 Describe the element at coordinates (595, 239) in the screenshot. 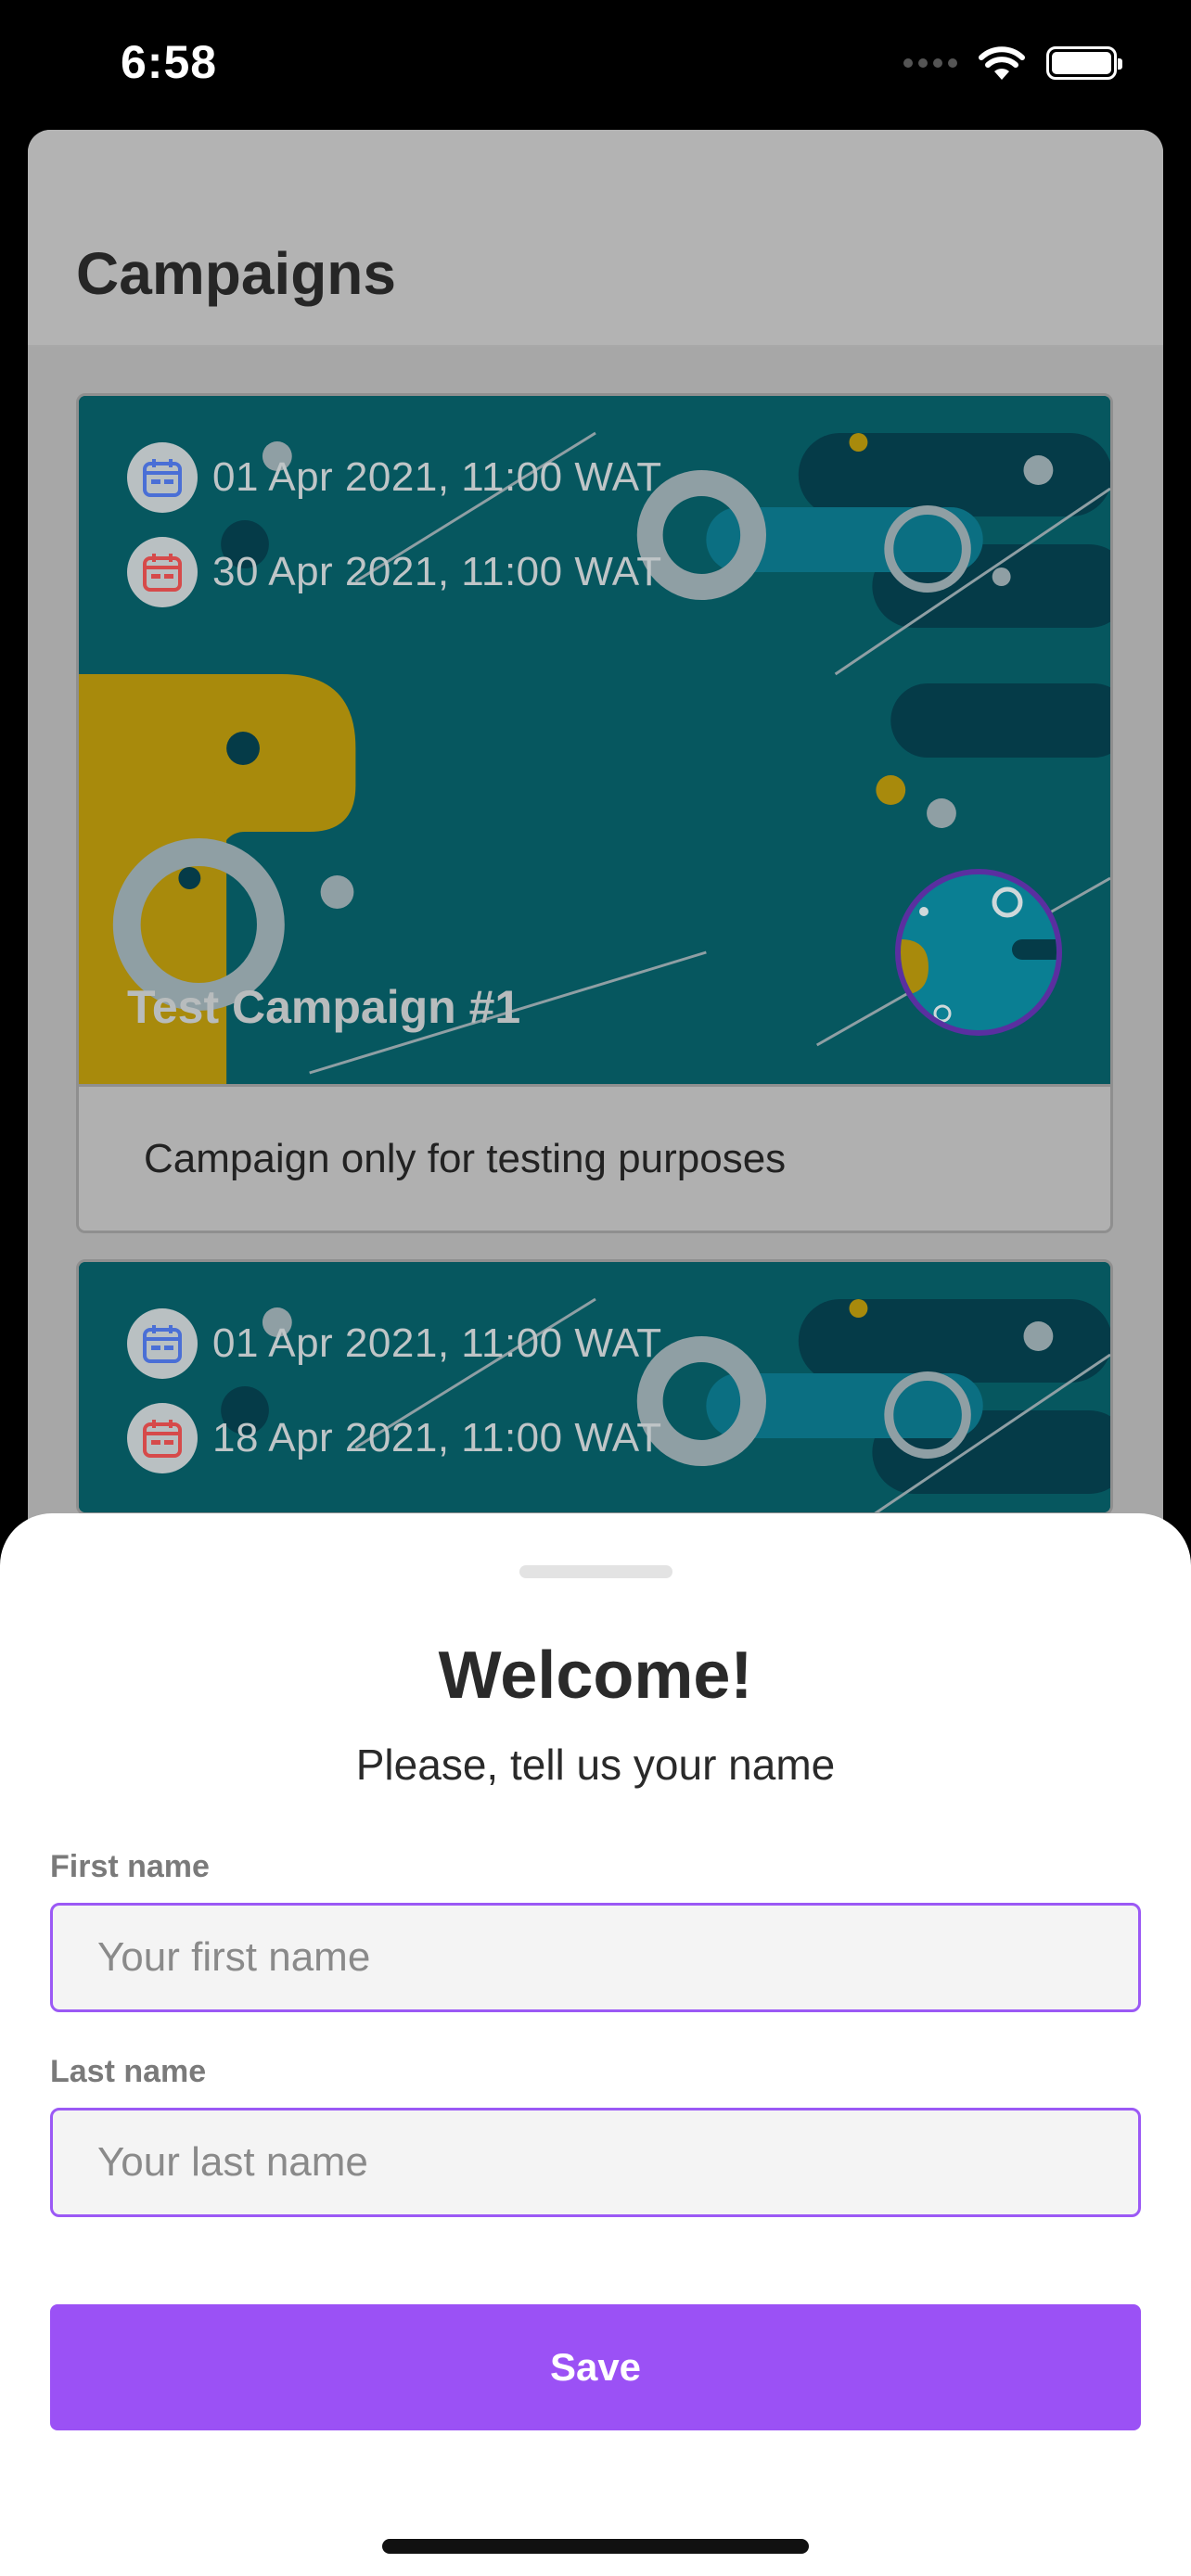

I see `campaigns-header: Campaigns` at that location.